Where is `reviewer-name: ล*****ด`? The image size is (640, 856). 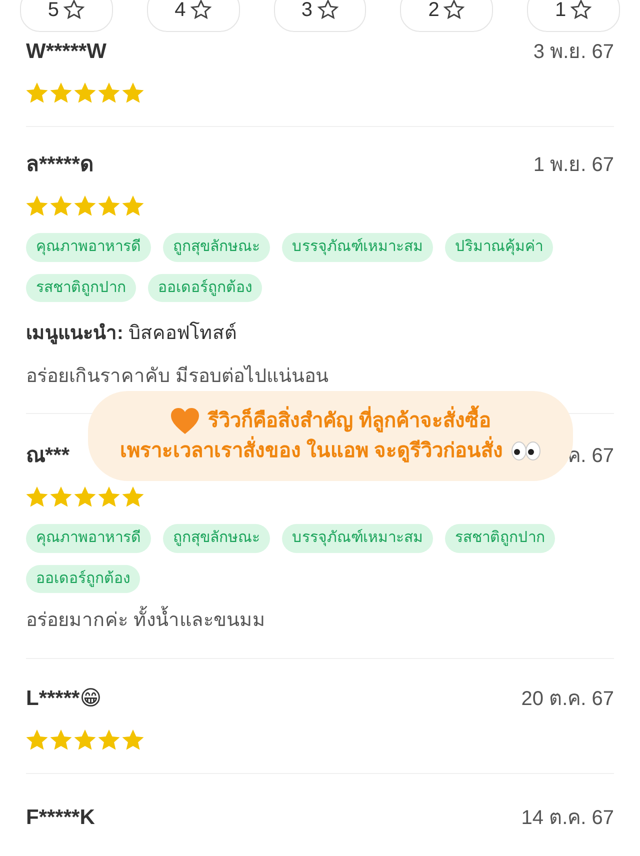
reviewer-name: ล*****ด is located at coordinates (60, 165).